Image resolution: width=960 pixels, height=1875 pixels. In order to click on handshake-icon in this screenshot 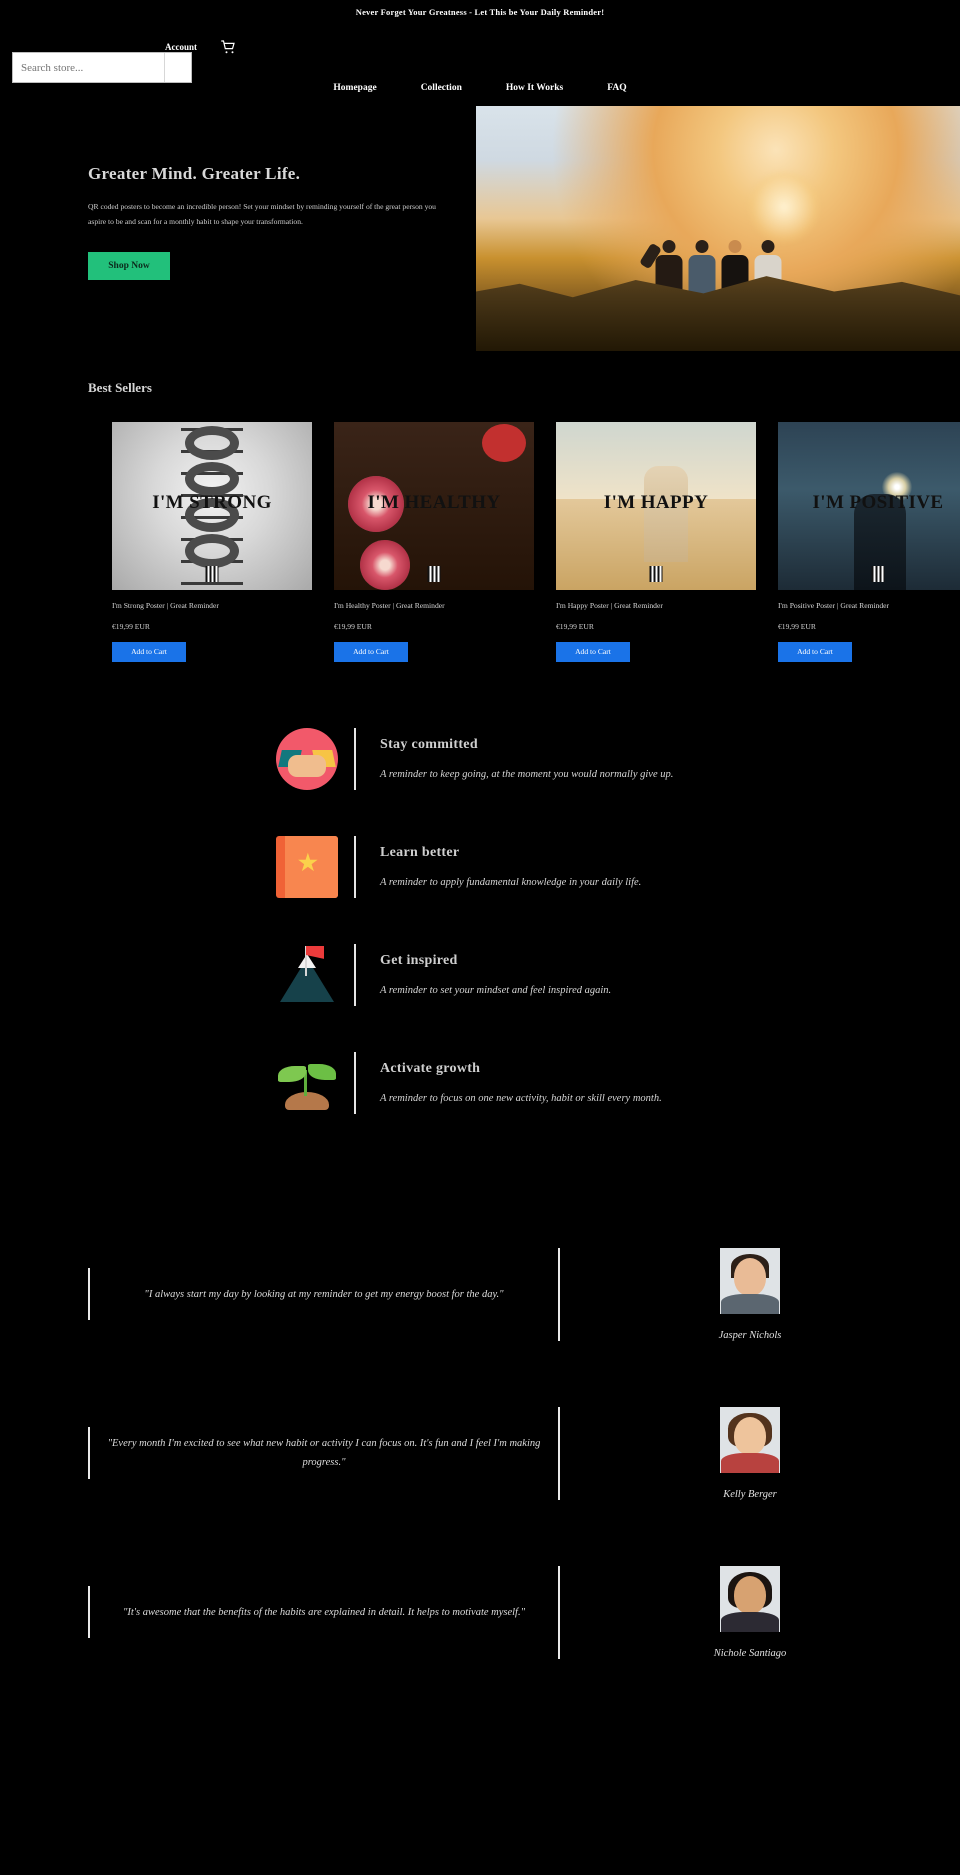, I will do `click(307, 758)`.